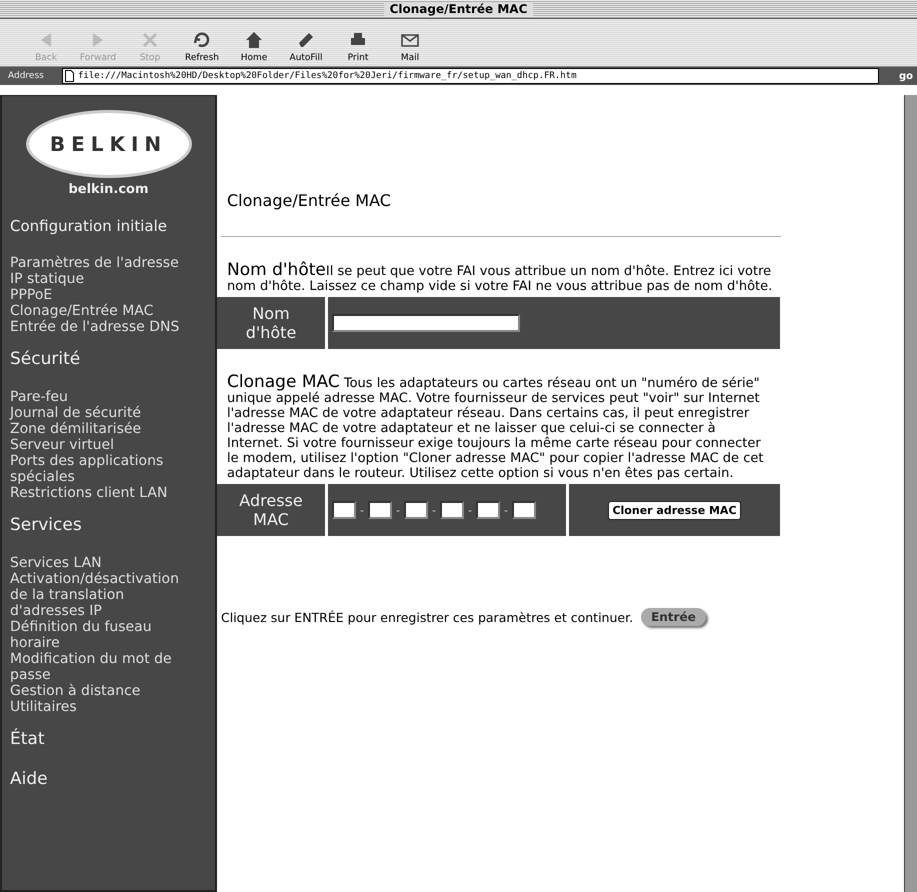  Describe the element at coordinates (112, 739) in the screenshot. I see `sidebar-heading: État` at that location.